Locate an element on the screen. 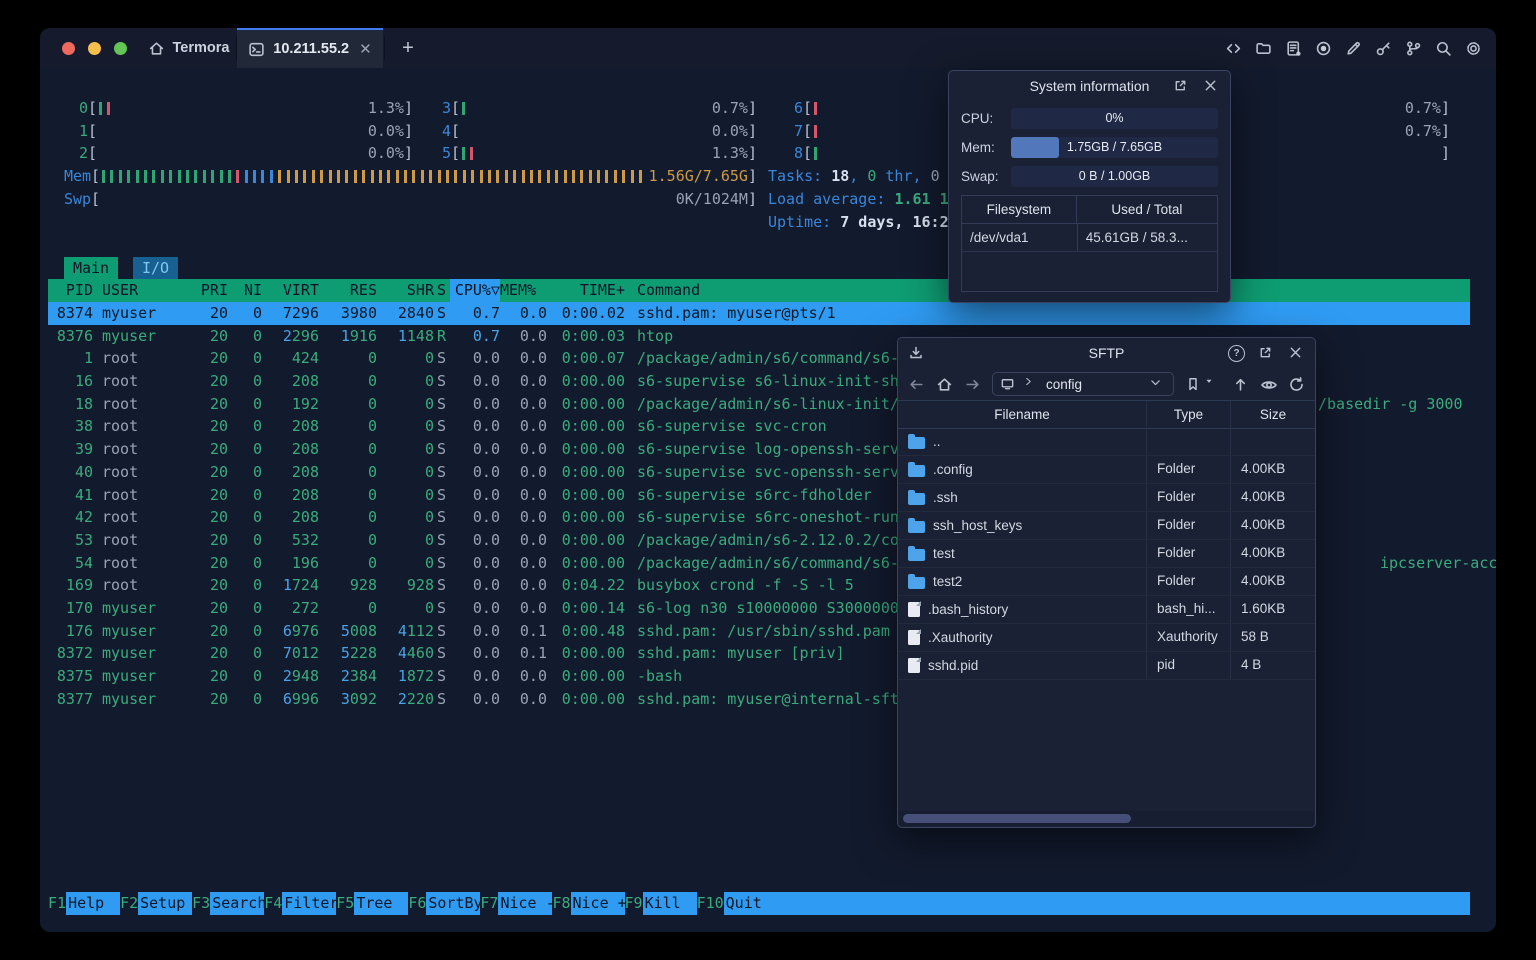 The width and height of the screenshot is (1536, 960). show-hidden-eye-icon is located at coordinates (1268, 384).